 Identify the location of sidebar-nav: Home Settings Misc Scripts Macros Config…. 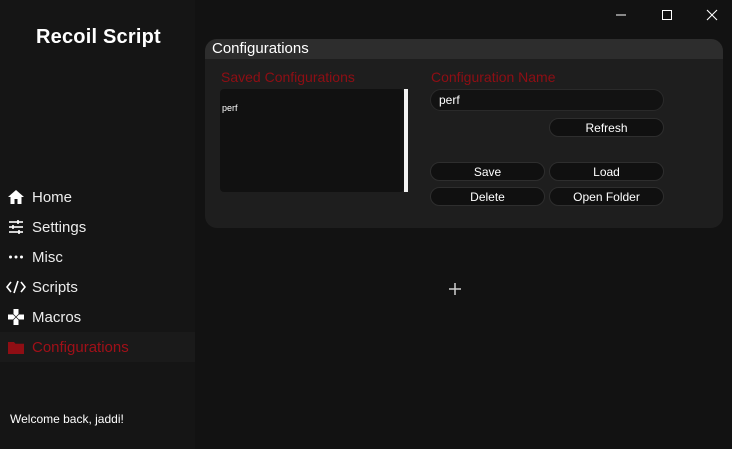
(97, 272).